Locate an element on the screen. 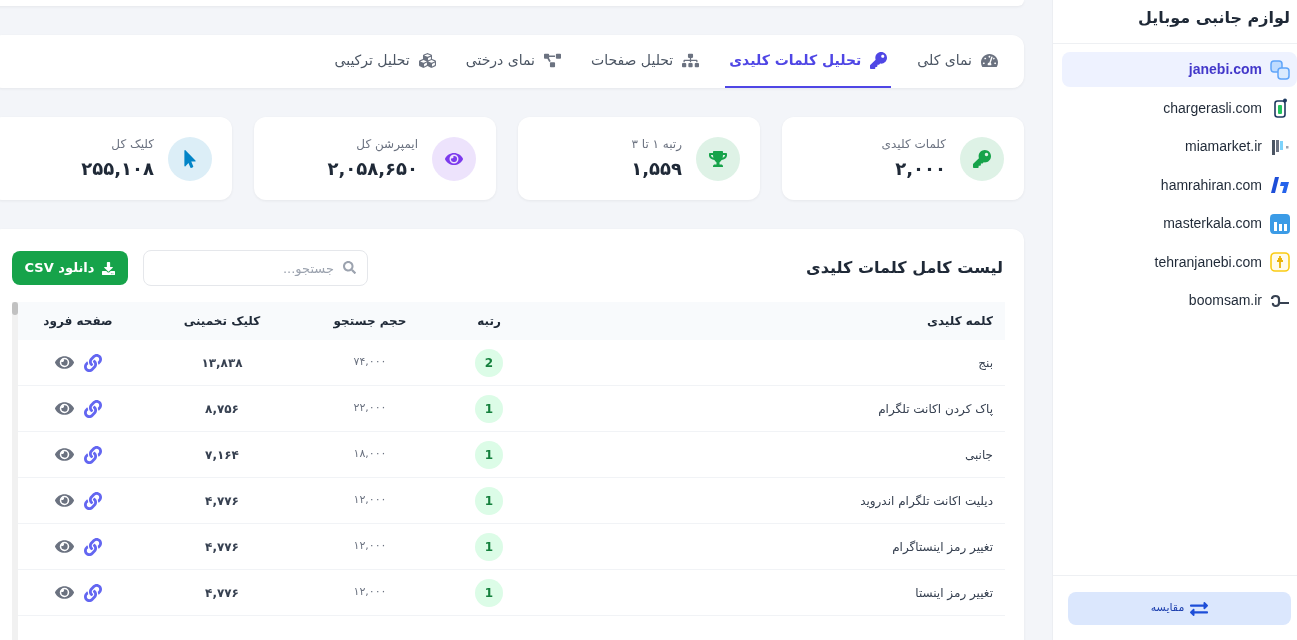  column-header: حجم جستجو is located at coordinates (370, 321).